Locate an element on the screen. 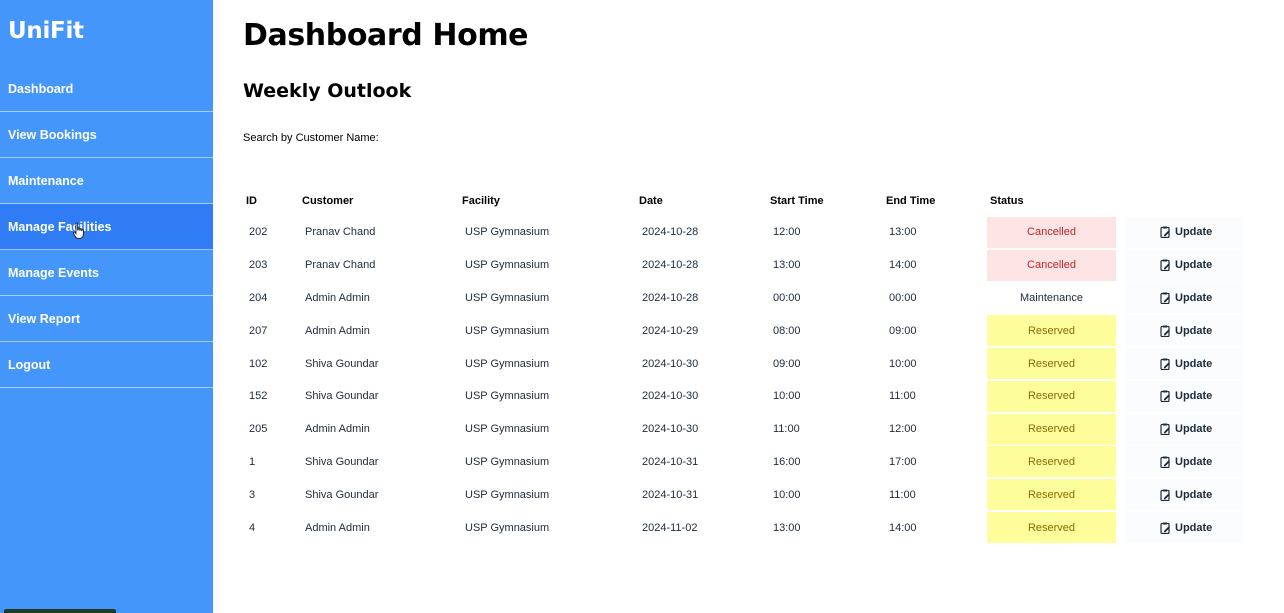  hand-pointer-icon is located at coordinates (78, 230).